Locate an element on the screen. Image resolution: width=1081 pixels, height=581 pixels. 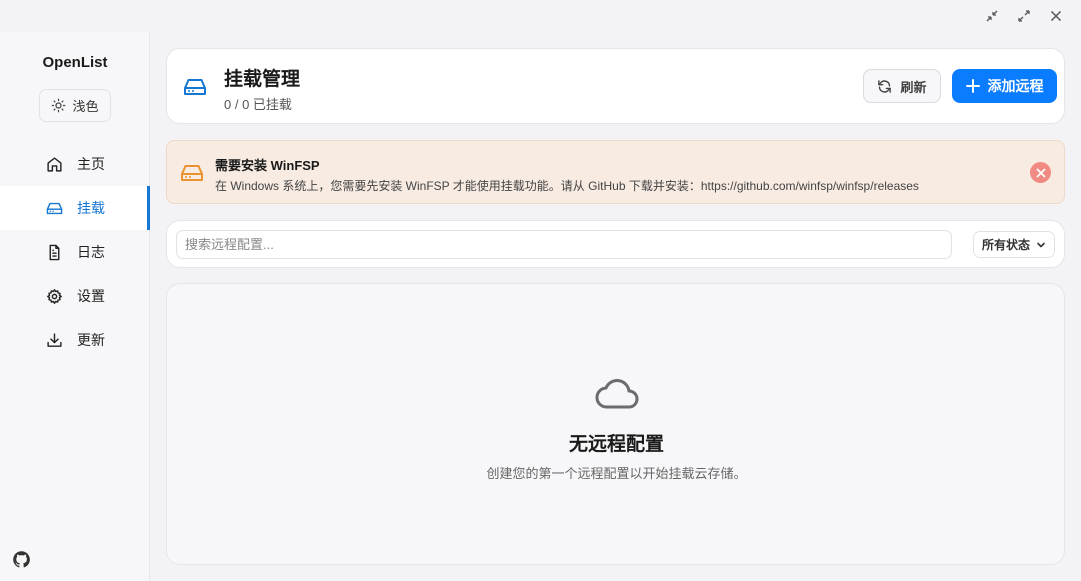
empty-state-title: 无远程配置 is located at coordinates (616, 444).